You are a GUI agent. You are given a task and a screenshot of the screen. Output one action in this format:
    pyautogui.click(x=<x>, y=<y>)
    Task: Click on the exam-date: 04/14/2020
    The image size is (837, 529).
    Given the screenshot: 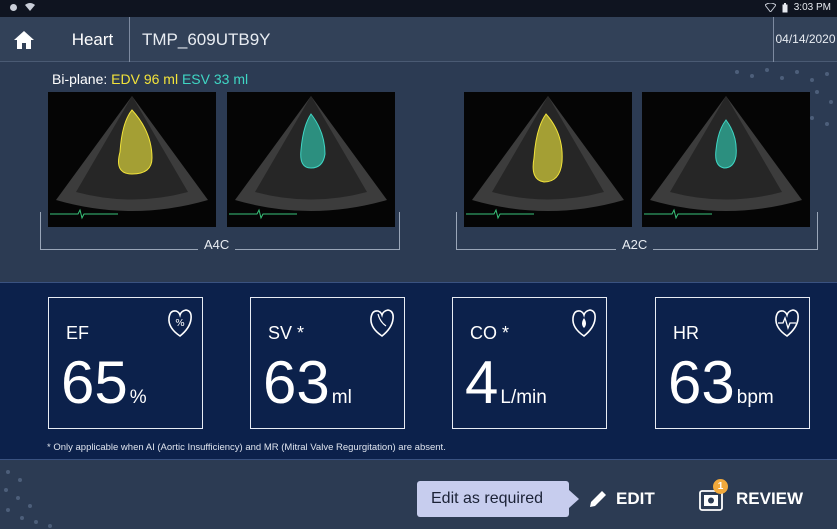 What is the action you would take?
    pyautogui.click(x=805, y=39)
    